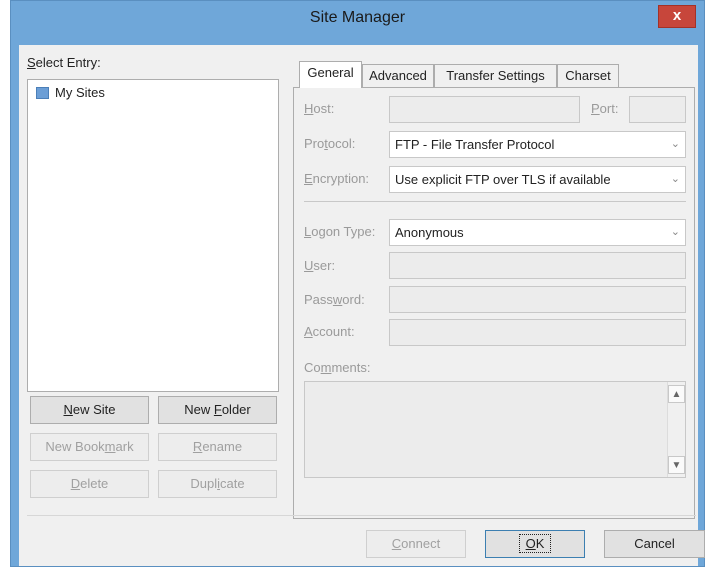 The width and height of the screenshot is (705, 567). What do you see at coordinates (676, 429) in the screenshot?
I see `comments-scrollbar: ▲ ▼` at bounding box center [676, 429].